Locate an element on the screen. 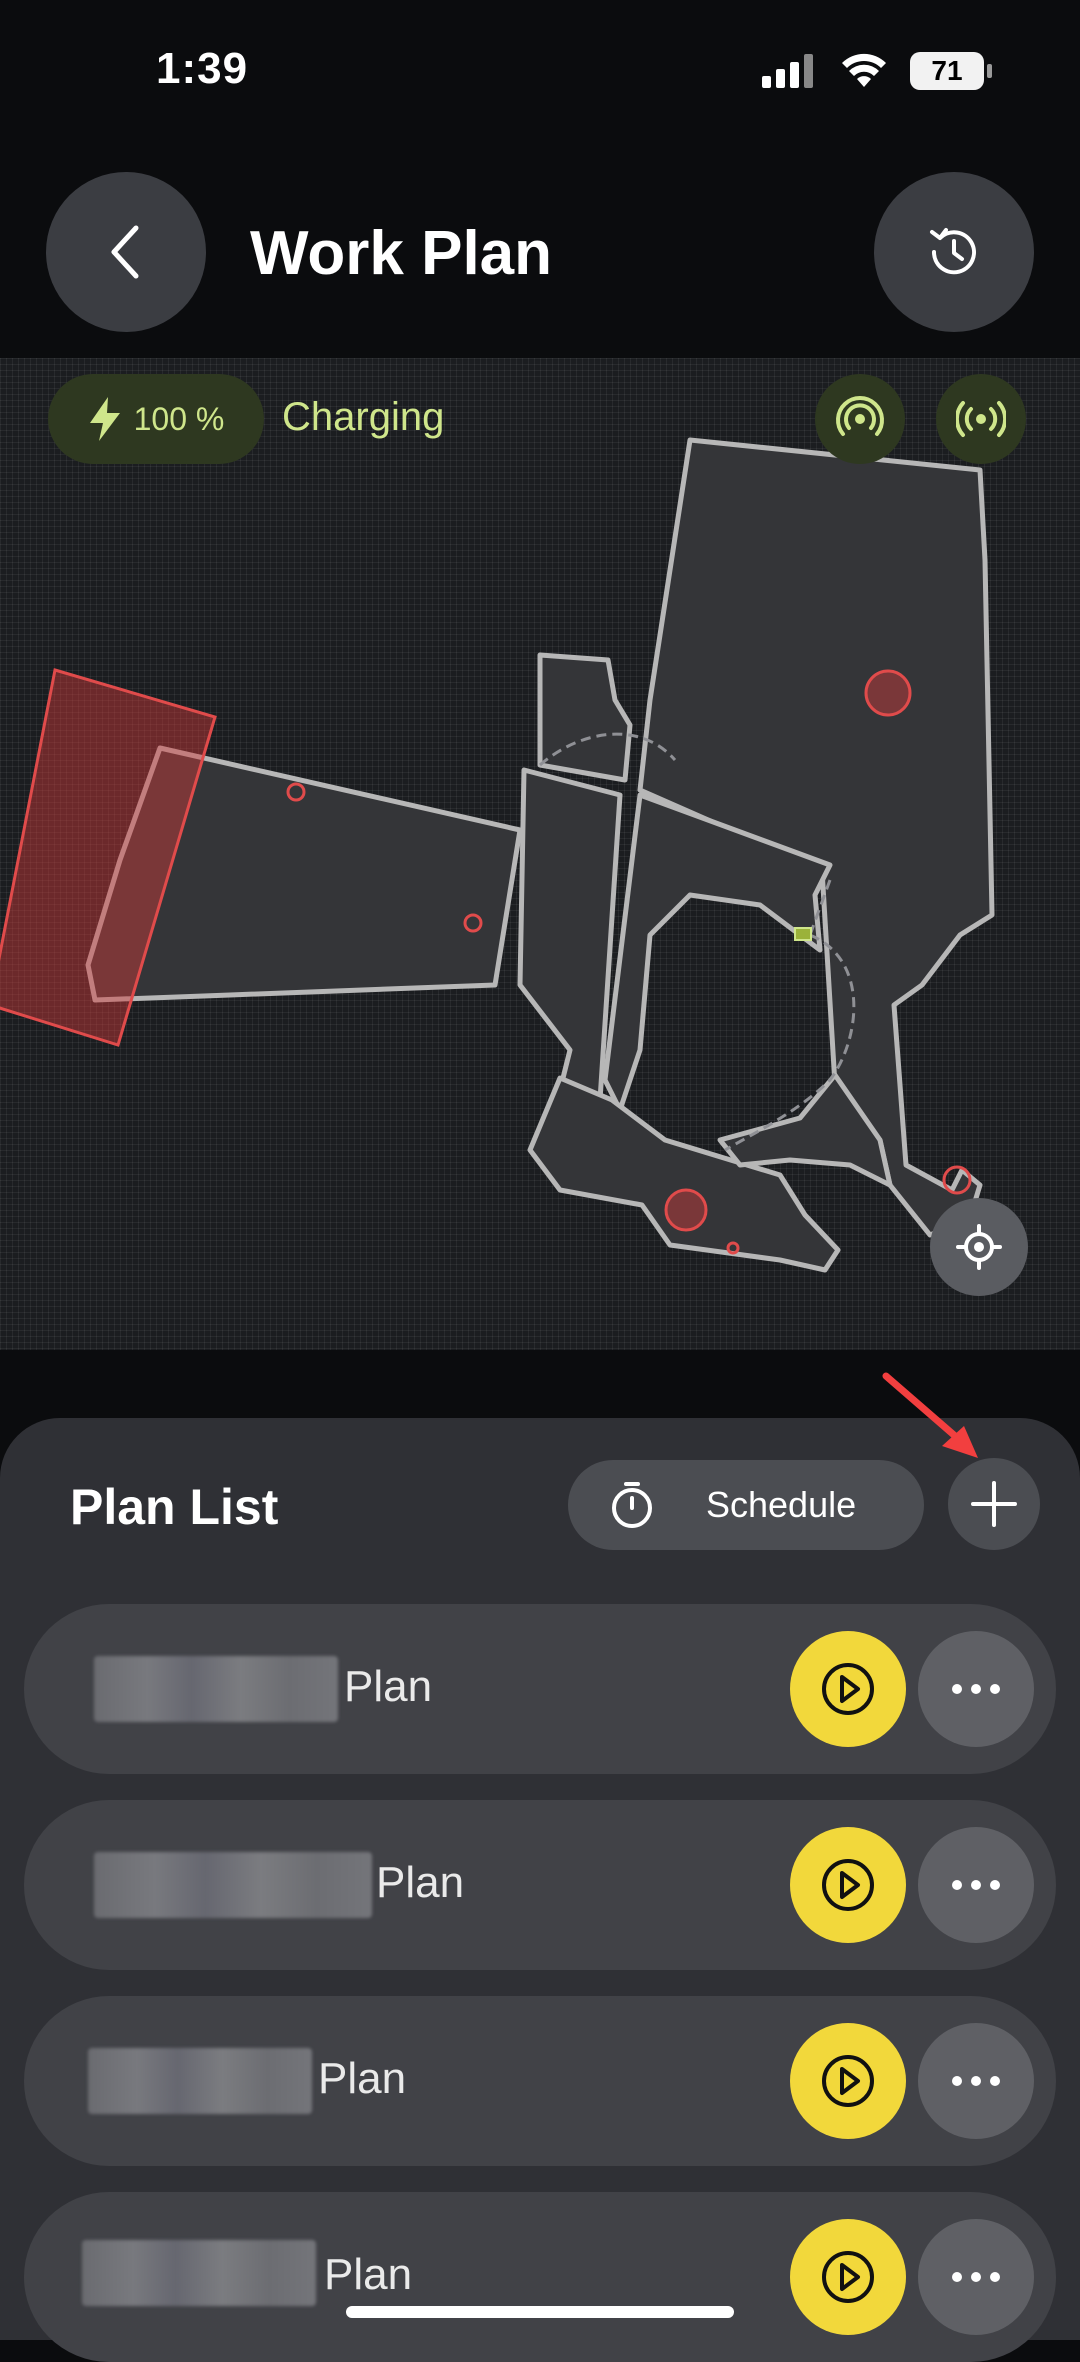 This screenshot has height=2362, width=1080. battery-status-pill: 100 % is located at coordinates (156, 419).